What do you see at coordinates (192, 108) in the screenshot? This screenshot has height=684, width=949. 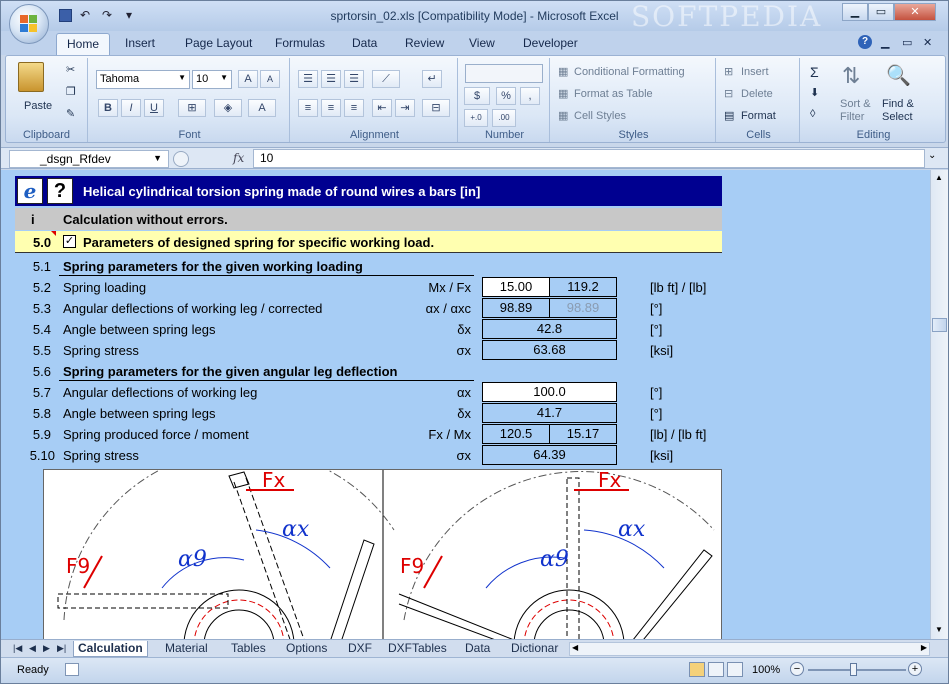 I see `borders-icon: ⊞` at bounding box center [192, 108].